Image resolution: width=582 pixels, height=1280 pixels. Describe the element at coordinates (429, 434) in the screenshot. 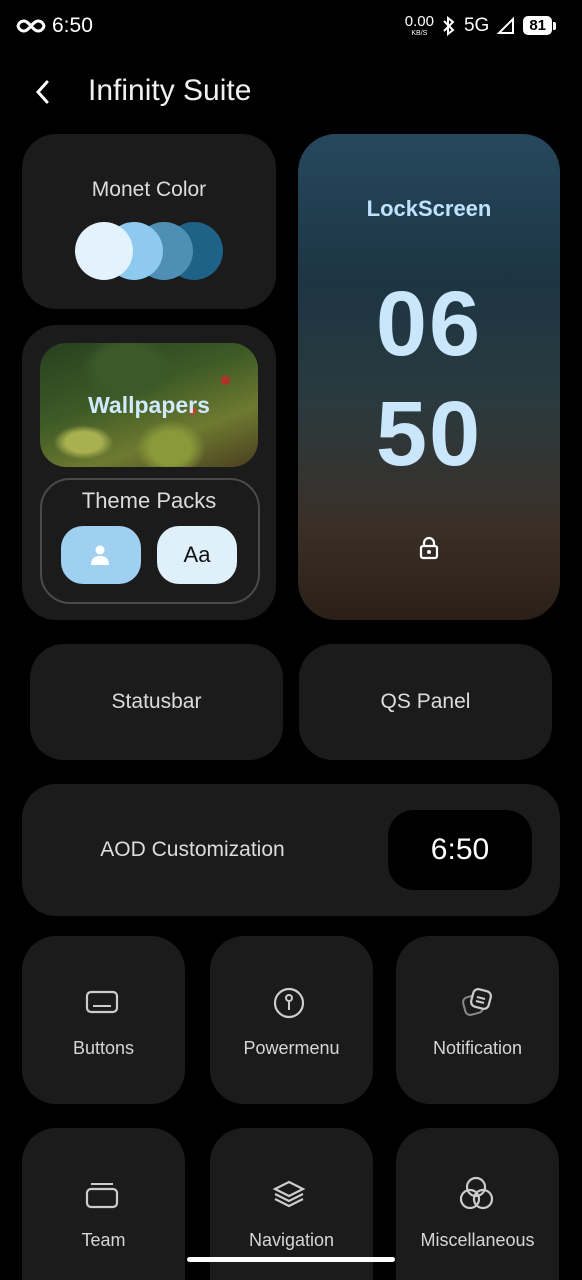

I see `lockscreen-minute: 50` at that location.